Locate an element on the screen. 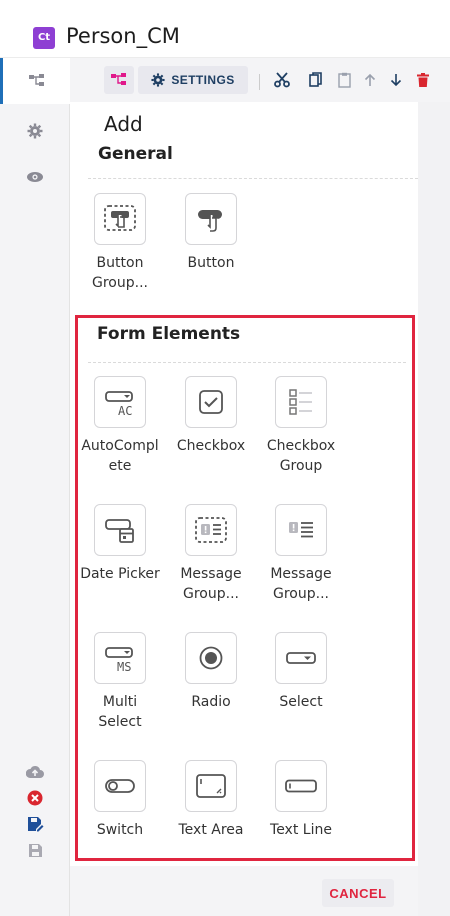 Image resolution: width=450 pixels, height=916 pixels. component-label: AutoComplete is located at coordinates (120, 456).